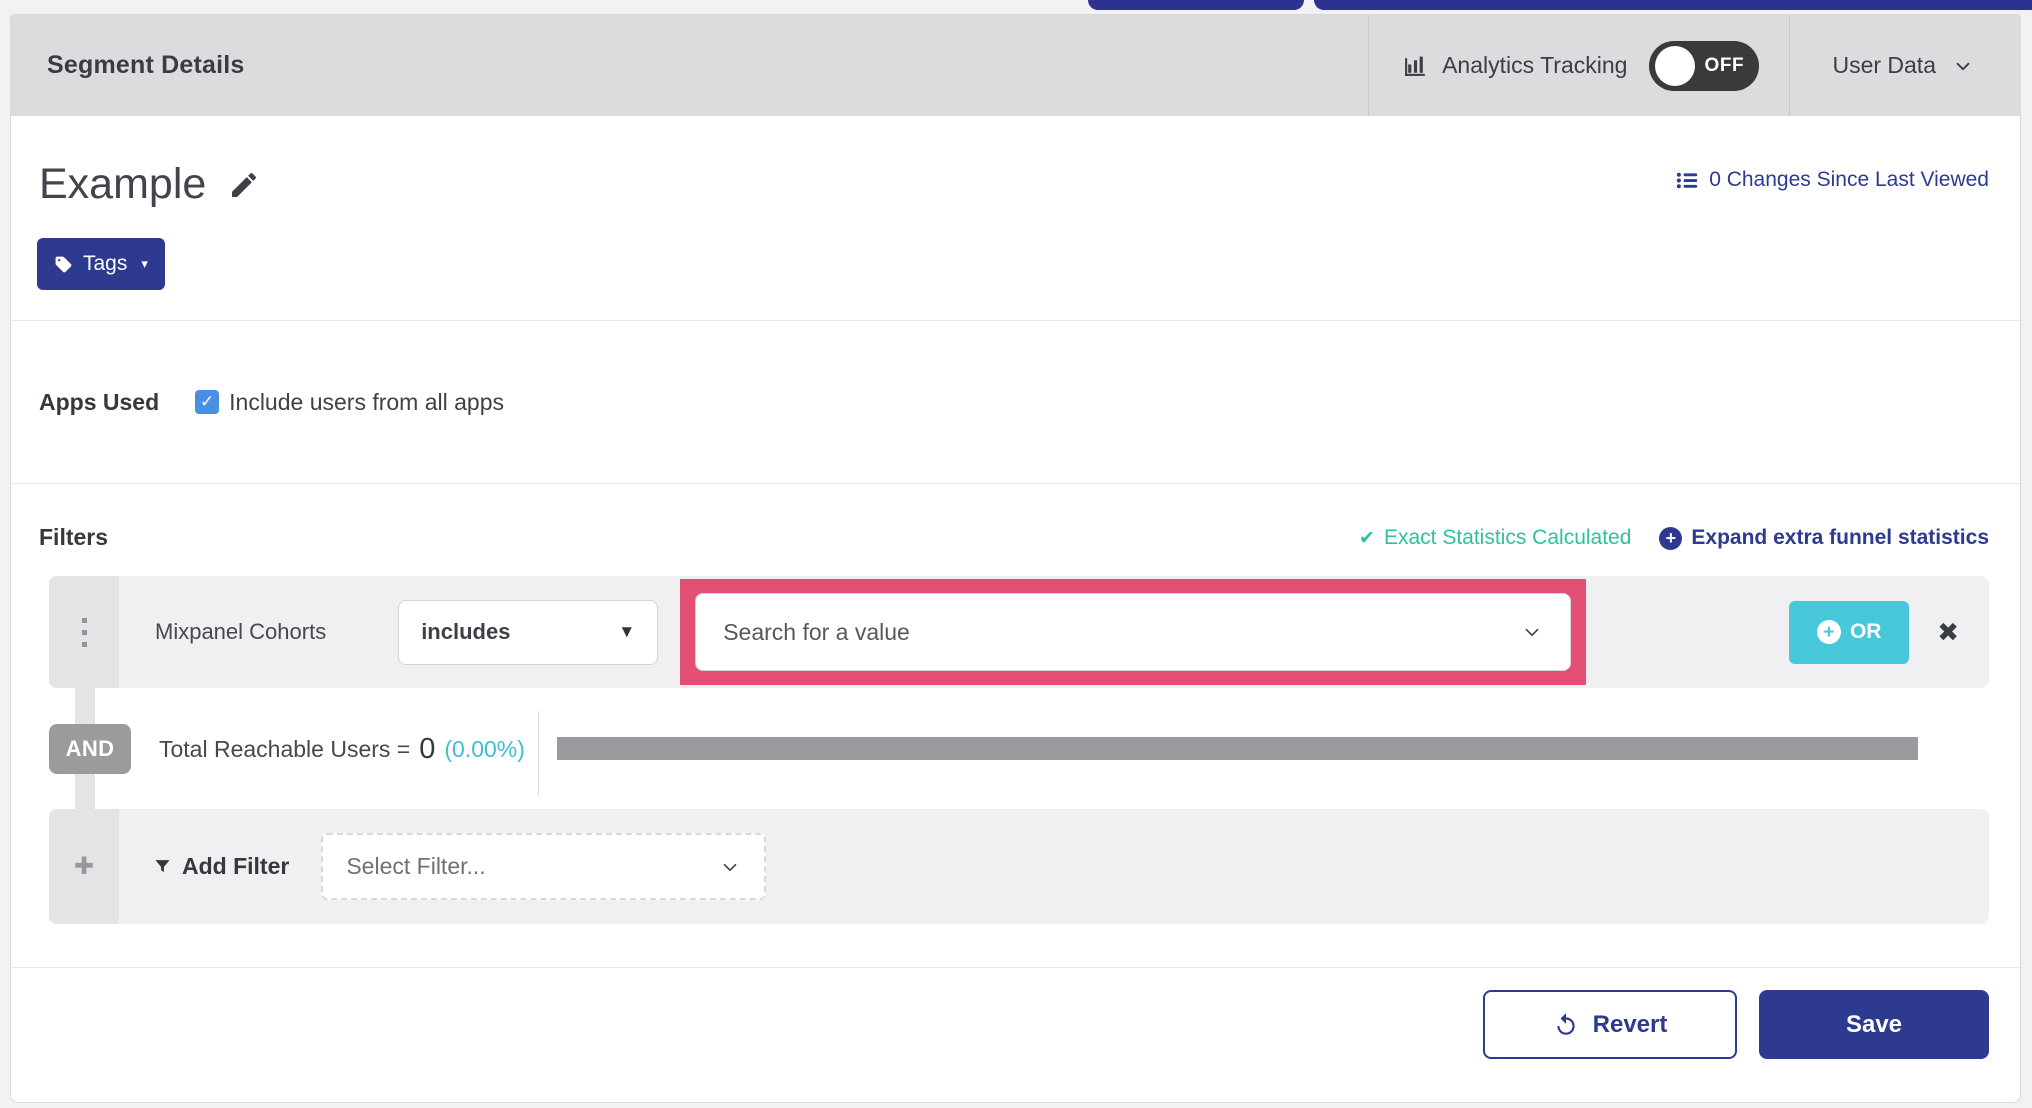 The height and width of the screenshot is (1108, 2032). Describe the element at coordinates (427, 748) in the screenshot. I see `total-reachable-value: 0` at that location.